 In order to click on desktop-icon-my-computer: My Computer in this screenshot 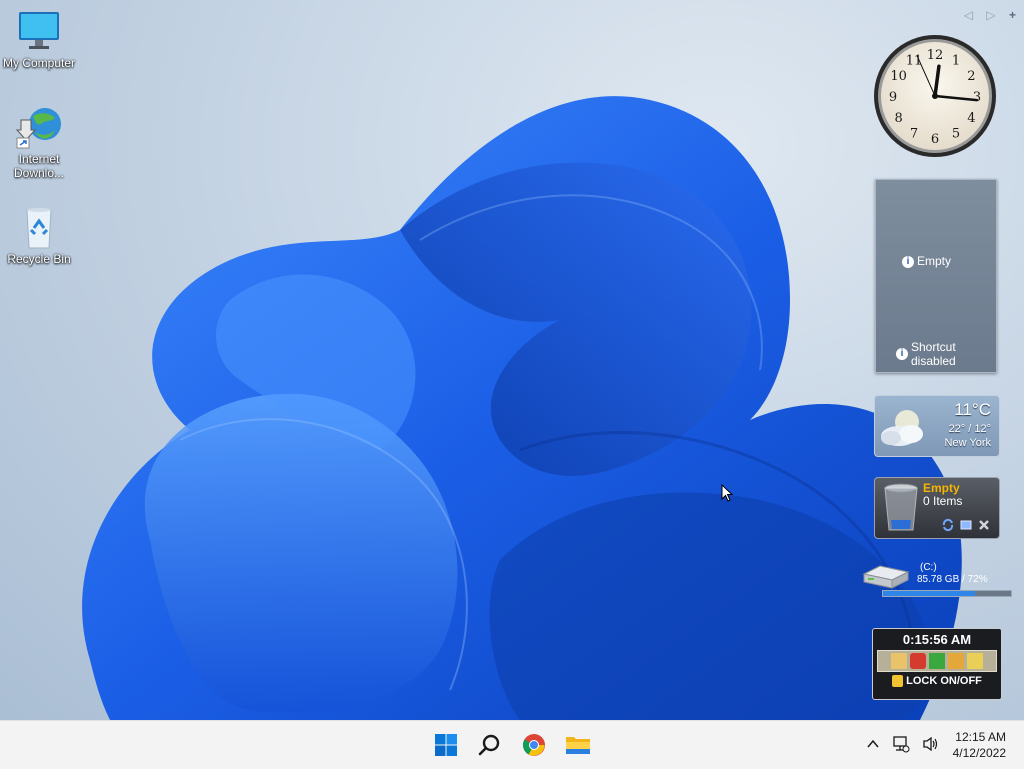, I will do `click(39, 40)`.